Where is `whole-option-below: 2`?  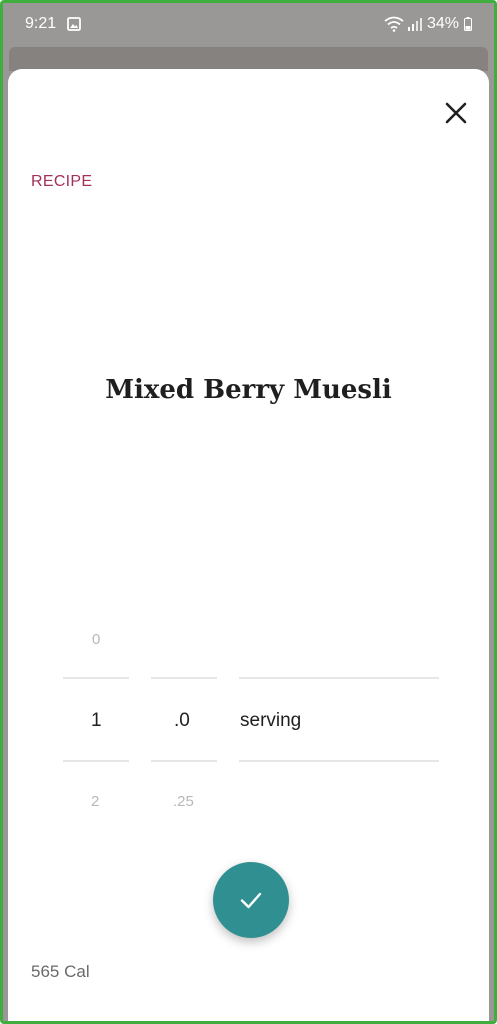
whole-option-below: 2 is located at coordinates (95, 801).